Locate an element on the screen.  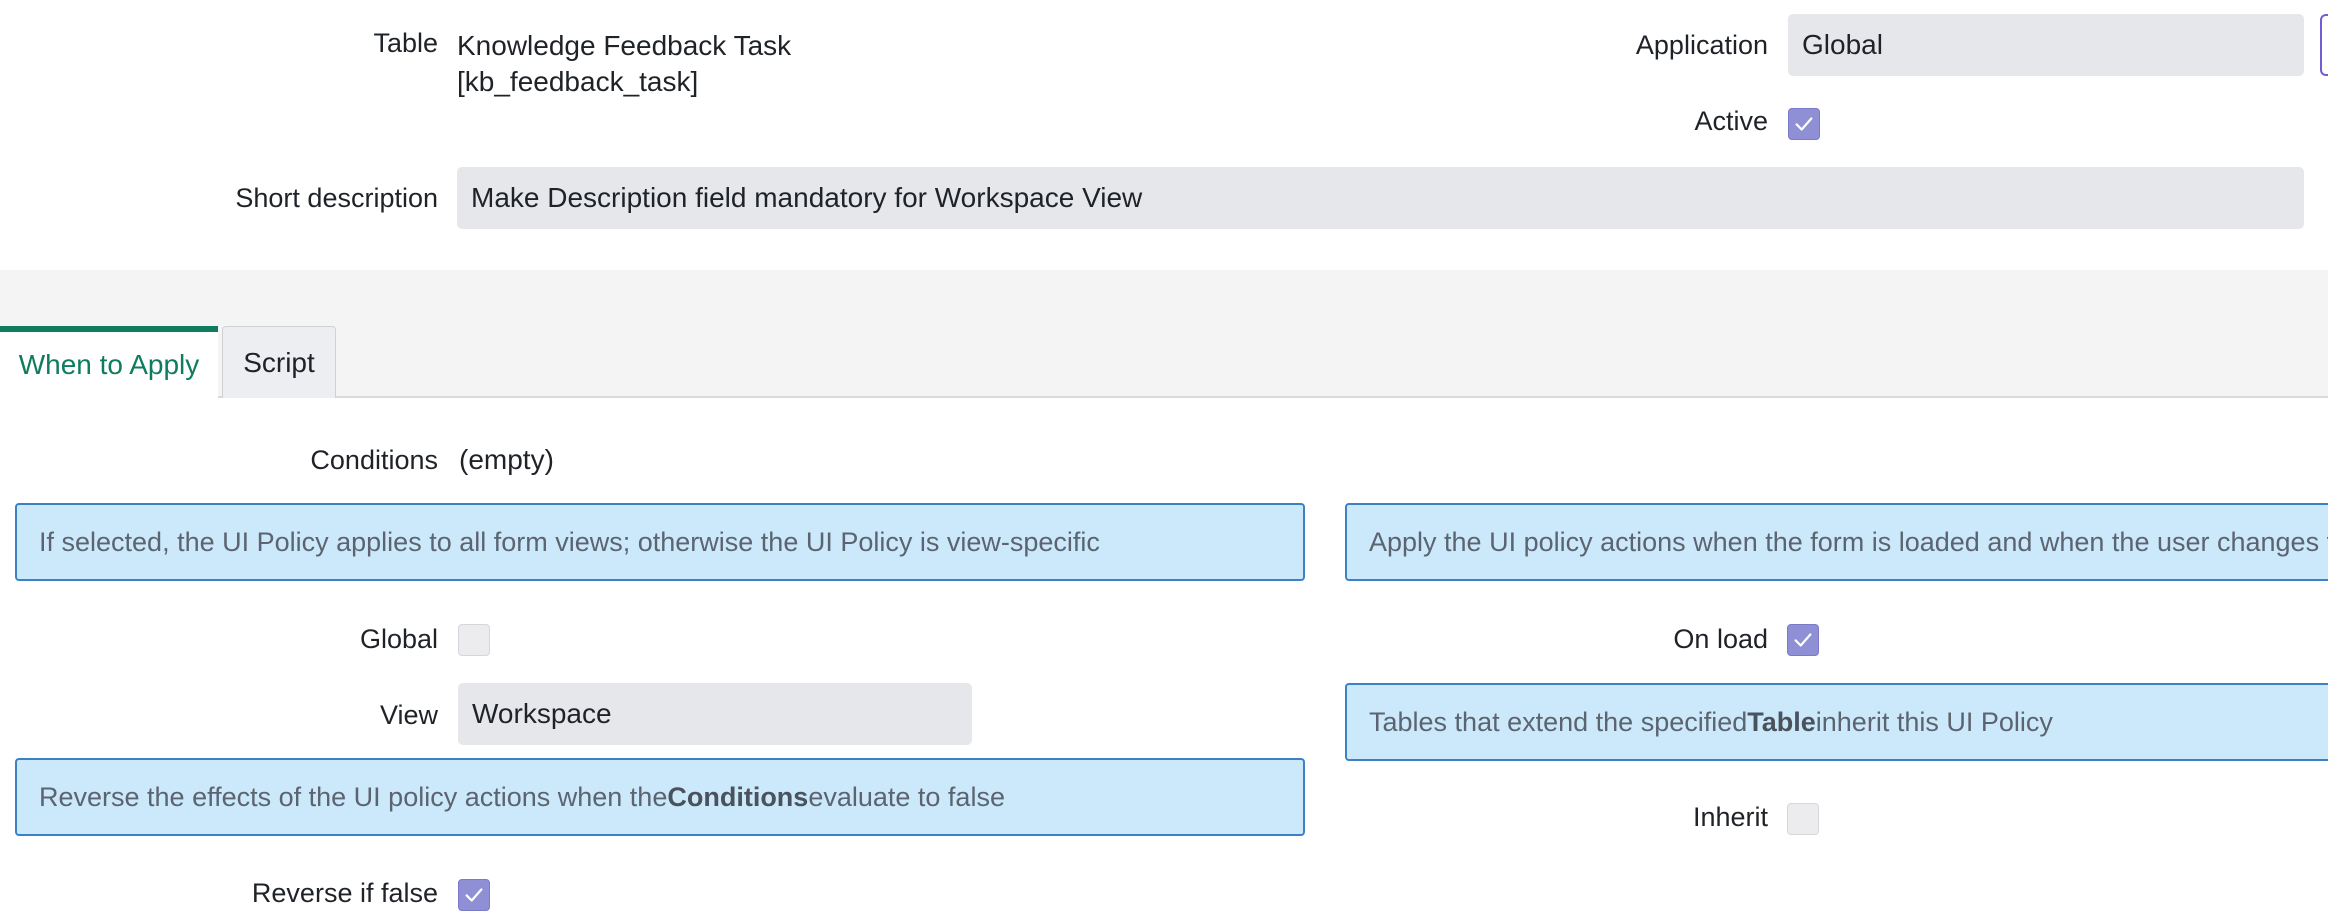
active-checkbox is located at coordinates (1804, 124).